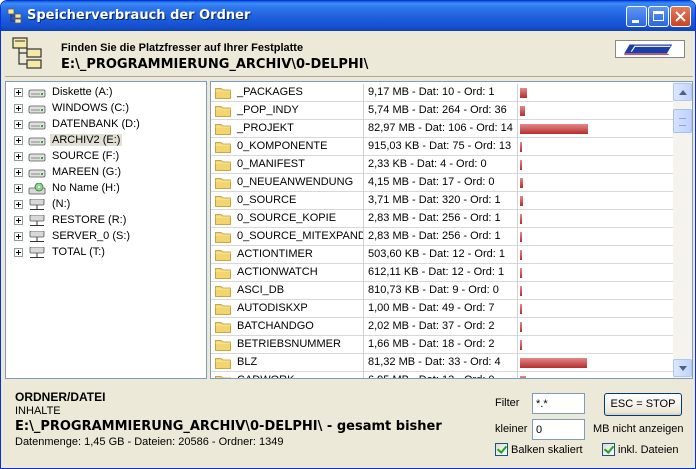 The width and height of the screenshot is (696, 469). Describe the element at coordinates (682, 92) in the screenshot. I see `scroll-up-button` at that location.